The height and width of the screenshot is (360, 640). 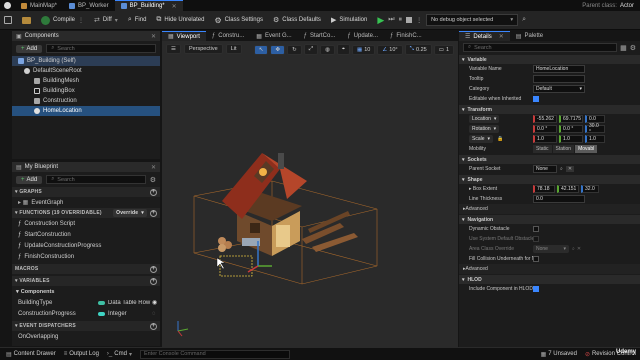 I want to click on scale-z-field: 1.0, so click(x=595, y=139).